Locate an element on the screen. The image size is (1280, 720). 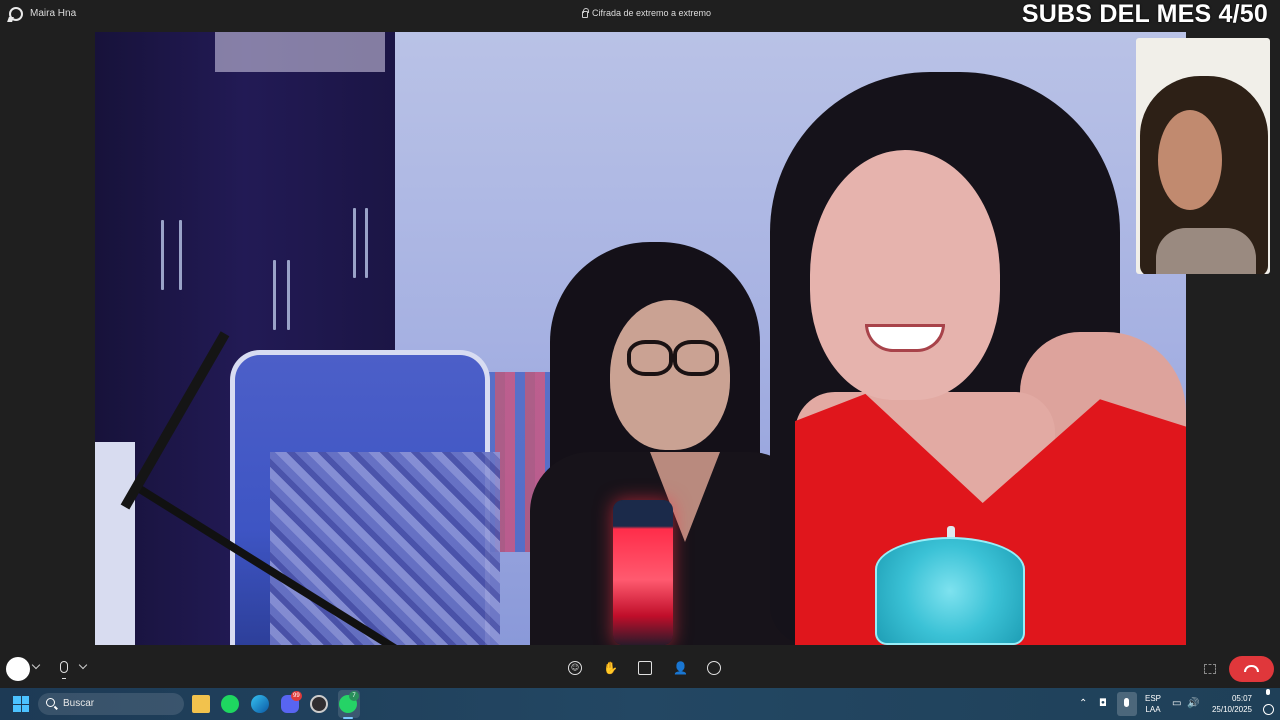
spotify-icon is located at coordinates (230, 704).